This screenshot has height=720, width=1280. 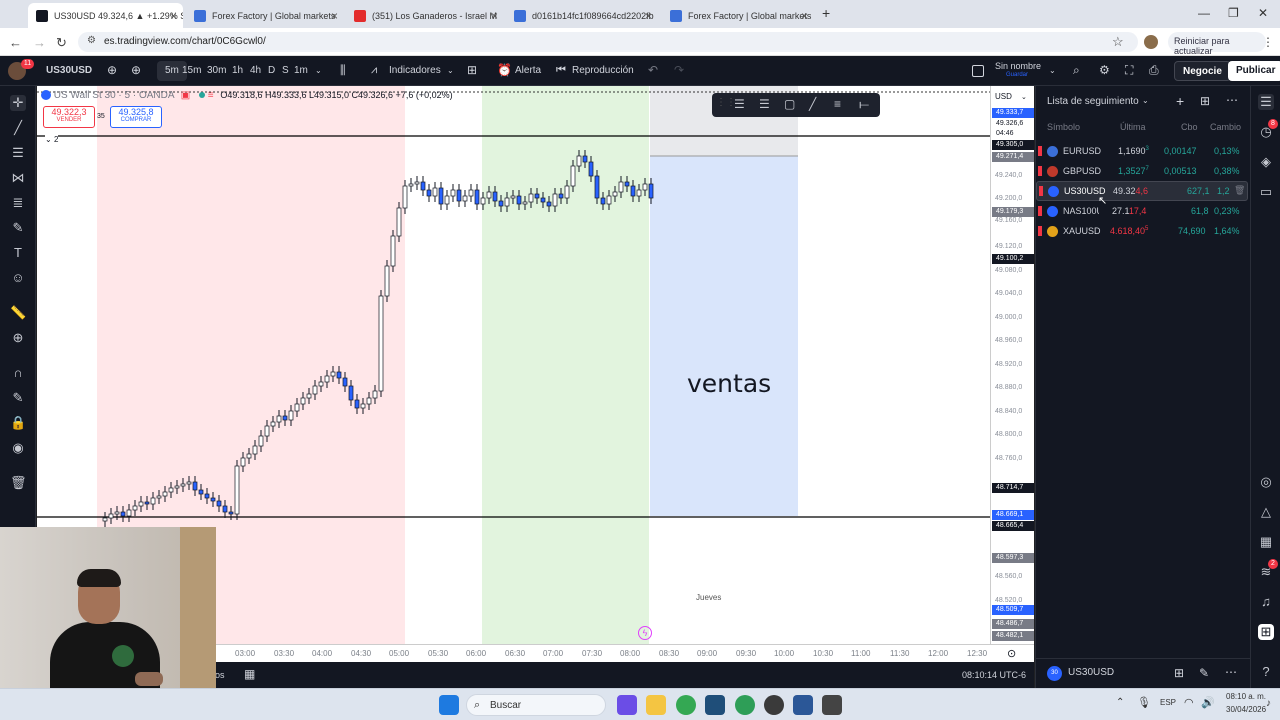 What do you see at coordinates (608, 42) in the screenshot?
I see `url-field: ⚙ es.tradingview.com/chart/0C6Gcwl0/` at bounding box center [608, 42].